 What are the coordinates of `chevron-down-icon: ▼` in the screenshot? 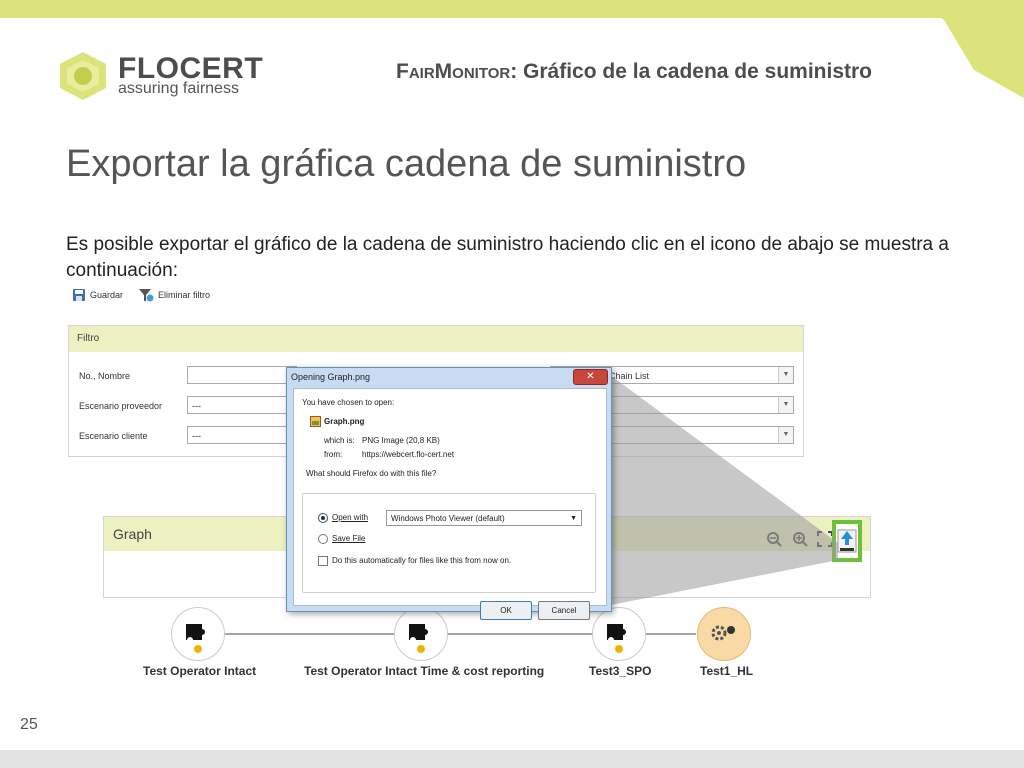 It's located at (573, 518).